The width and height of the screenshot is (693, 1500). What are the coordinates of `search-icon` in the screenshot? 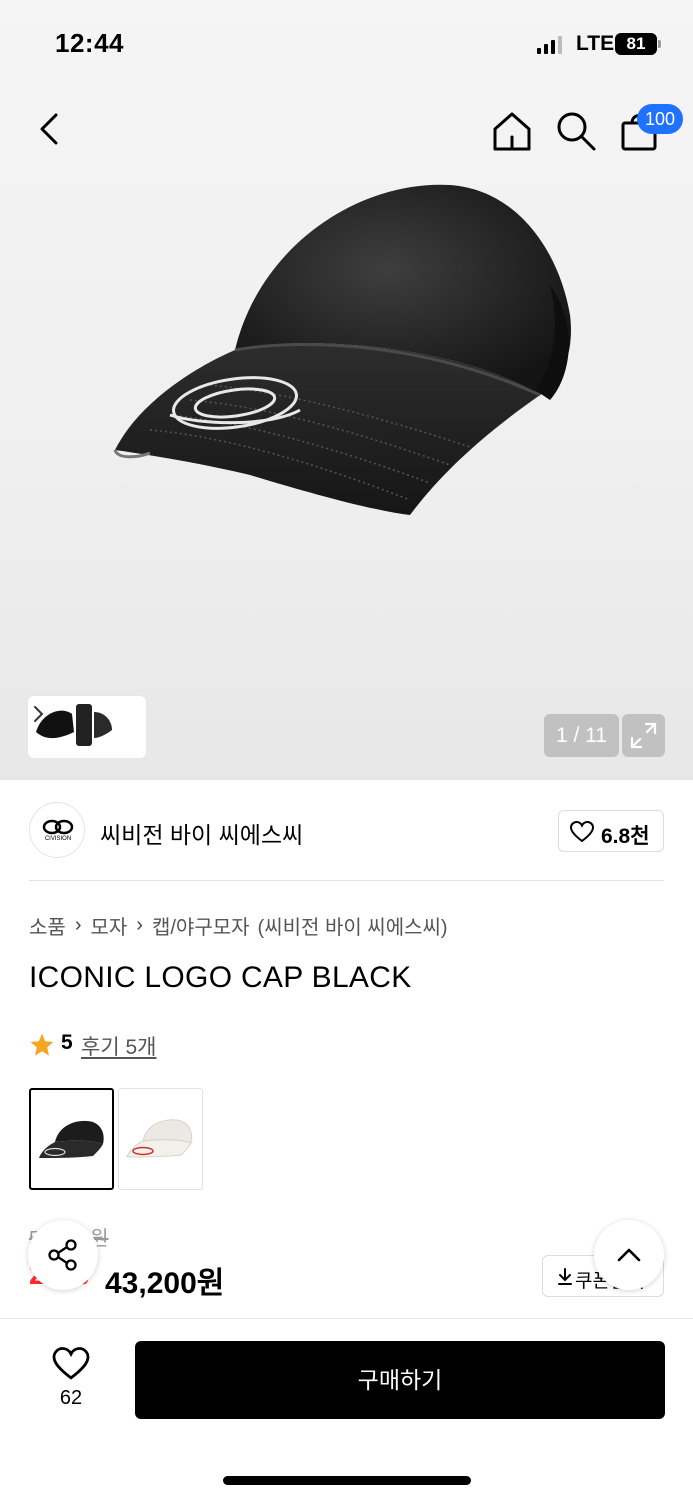 It's located at (576, 131).